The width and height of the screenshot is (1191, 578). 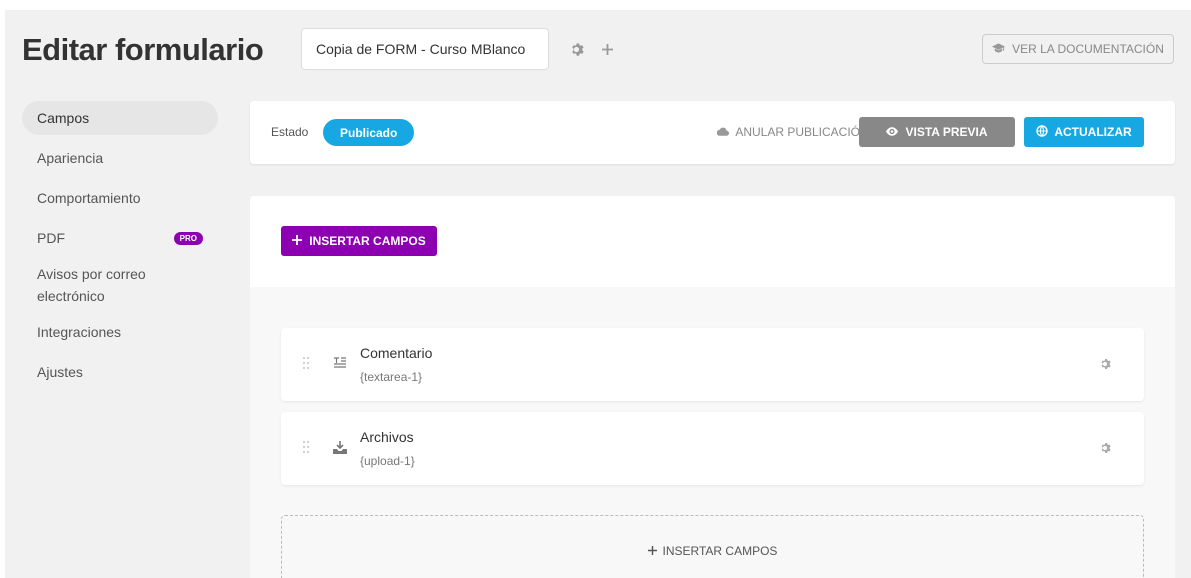 I want to click on field-key: {upload-1}, so click(x=387, y=461).